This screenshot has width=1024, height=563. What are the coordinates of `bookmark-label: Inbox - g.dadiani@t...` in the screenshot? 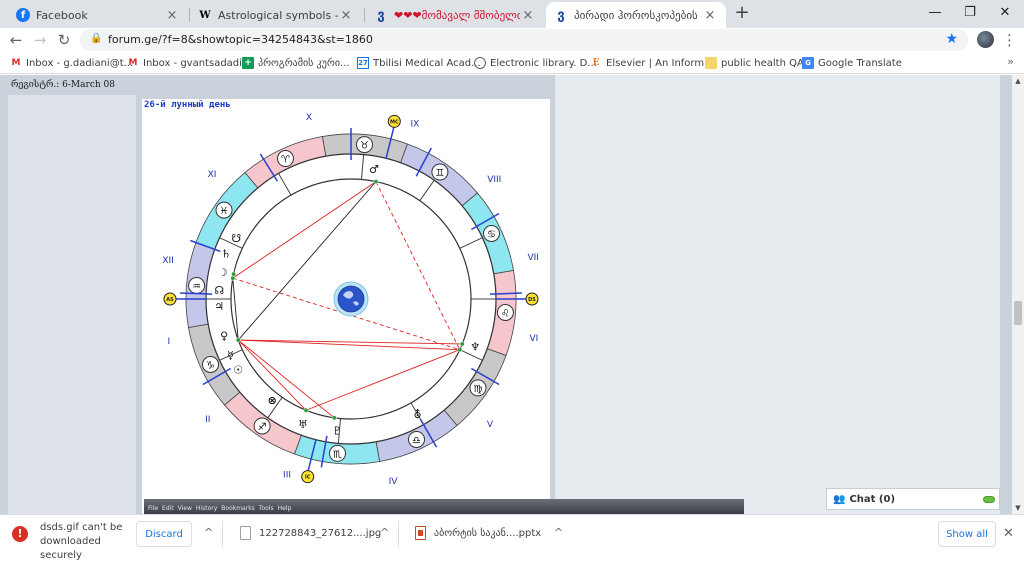 It's located at (80, 63).